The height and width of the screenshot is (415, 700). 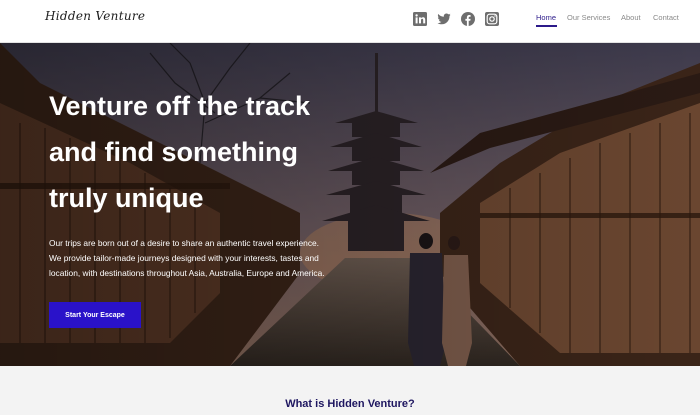 What do you see at coordinates (546, 26) in the screenshot?
I see `nav-active-underline` at bounding box center [546, 26].